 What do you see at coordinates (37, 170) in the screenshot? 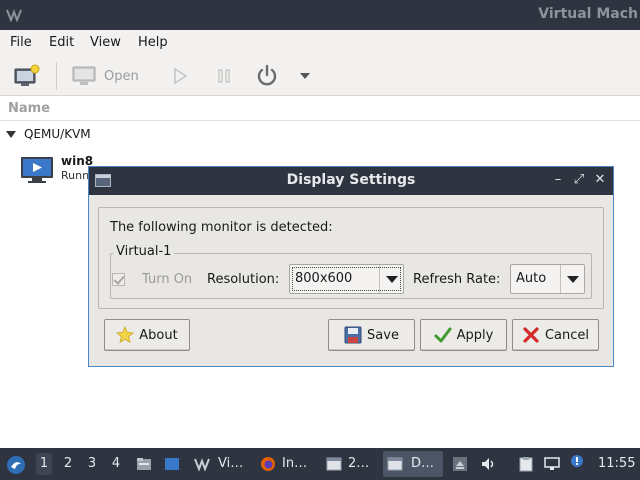
I see `vm-running-icon` at bounding box center [37, 170].